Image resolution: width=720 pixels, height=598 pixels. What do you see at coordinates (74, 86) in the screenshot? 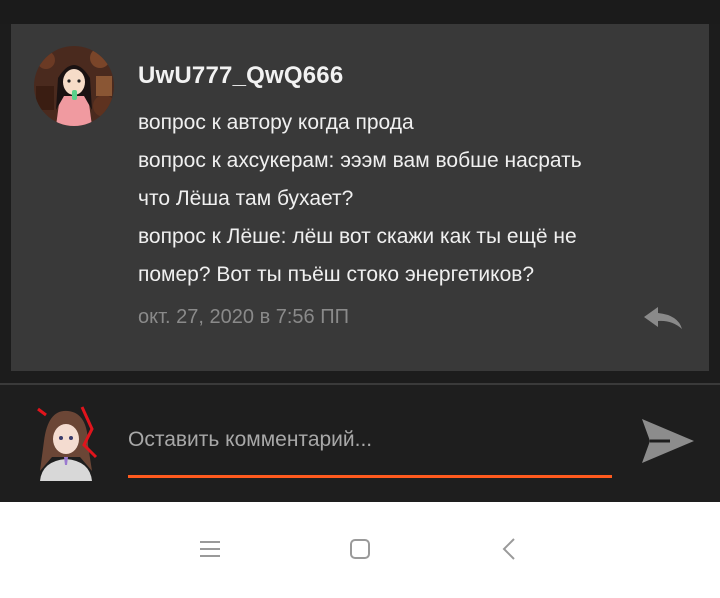
I see `commenter-avatar` at bounding box center [74, 86].